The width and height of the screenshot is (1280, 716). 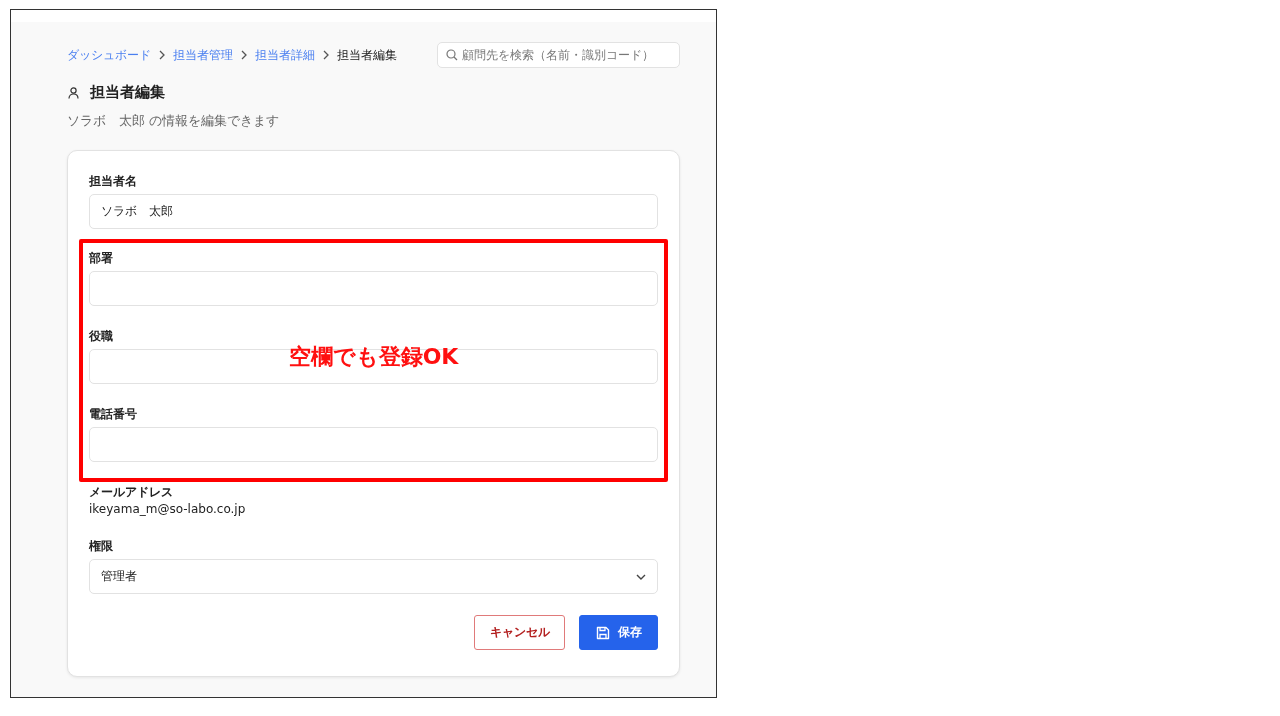 I want to click on field-value: ikeyama_m@so-labo.co.jp, so click(x=168, y=509).